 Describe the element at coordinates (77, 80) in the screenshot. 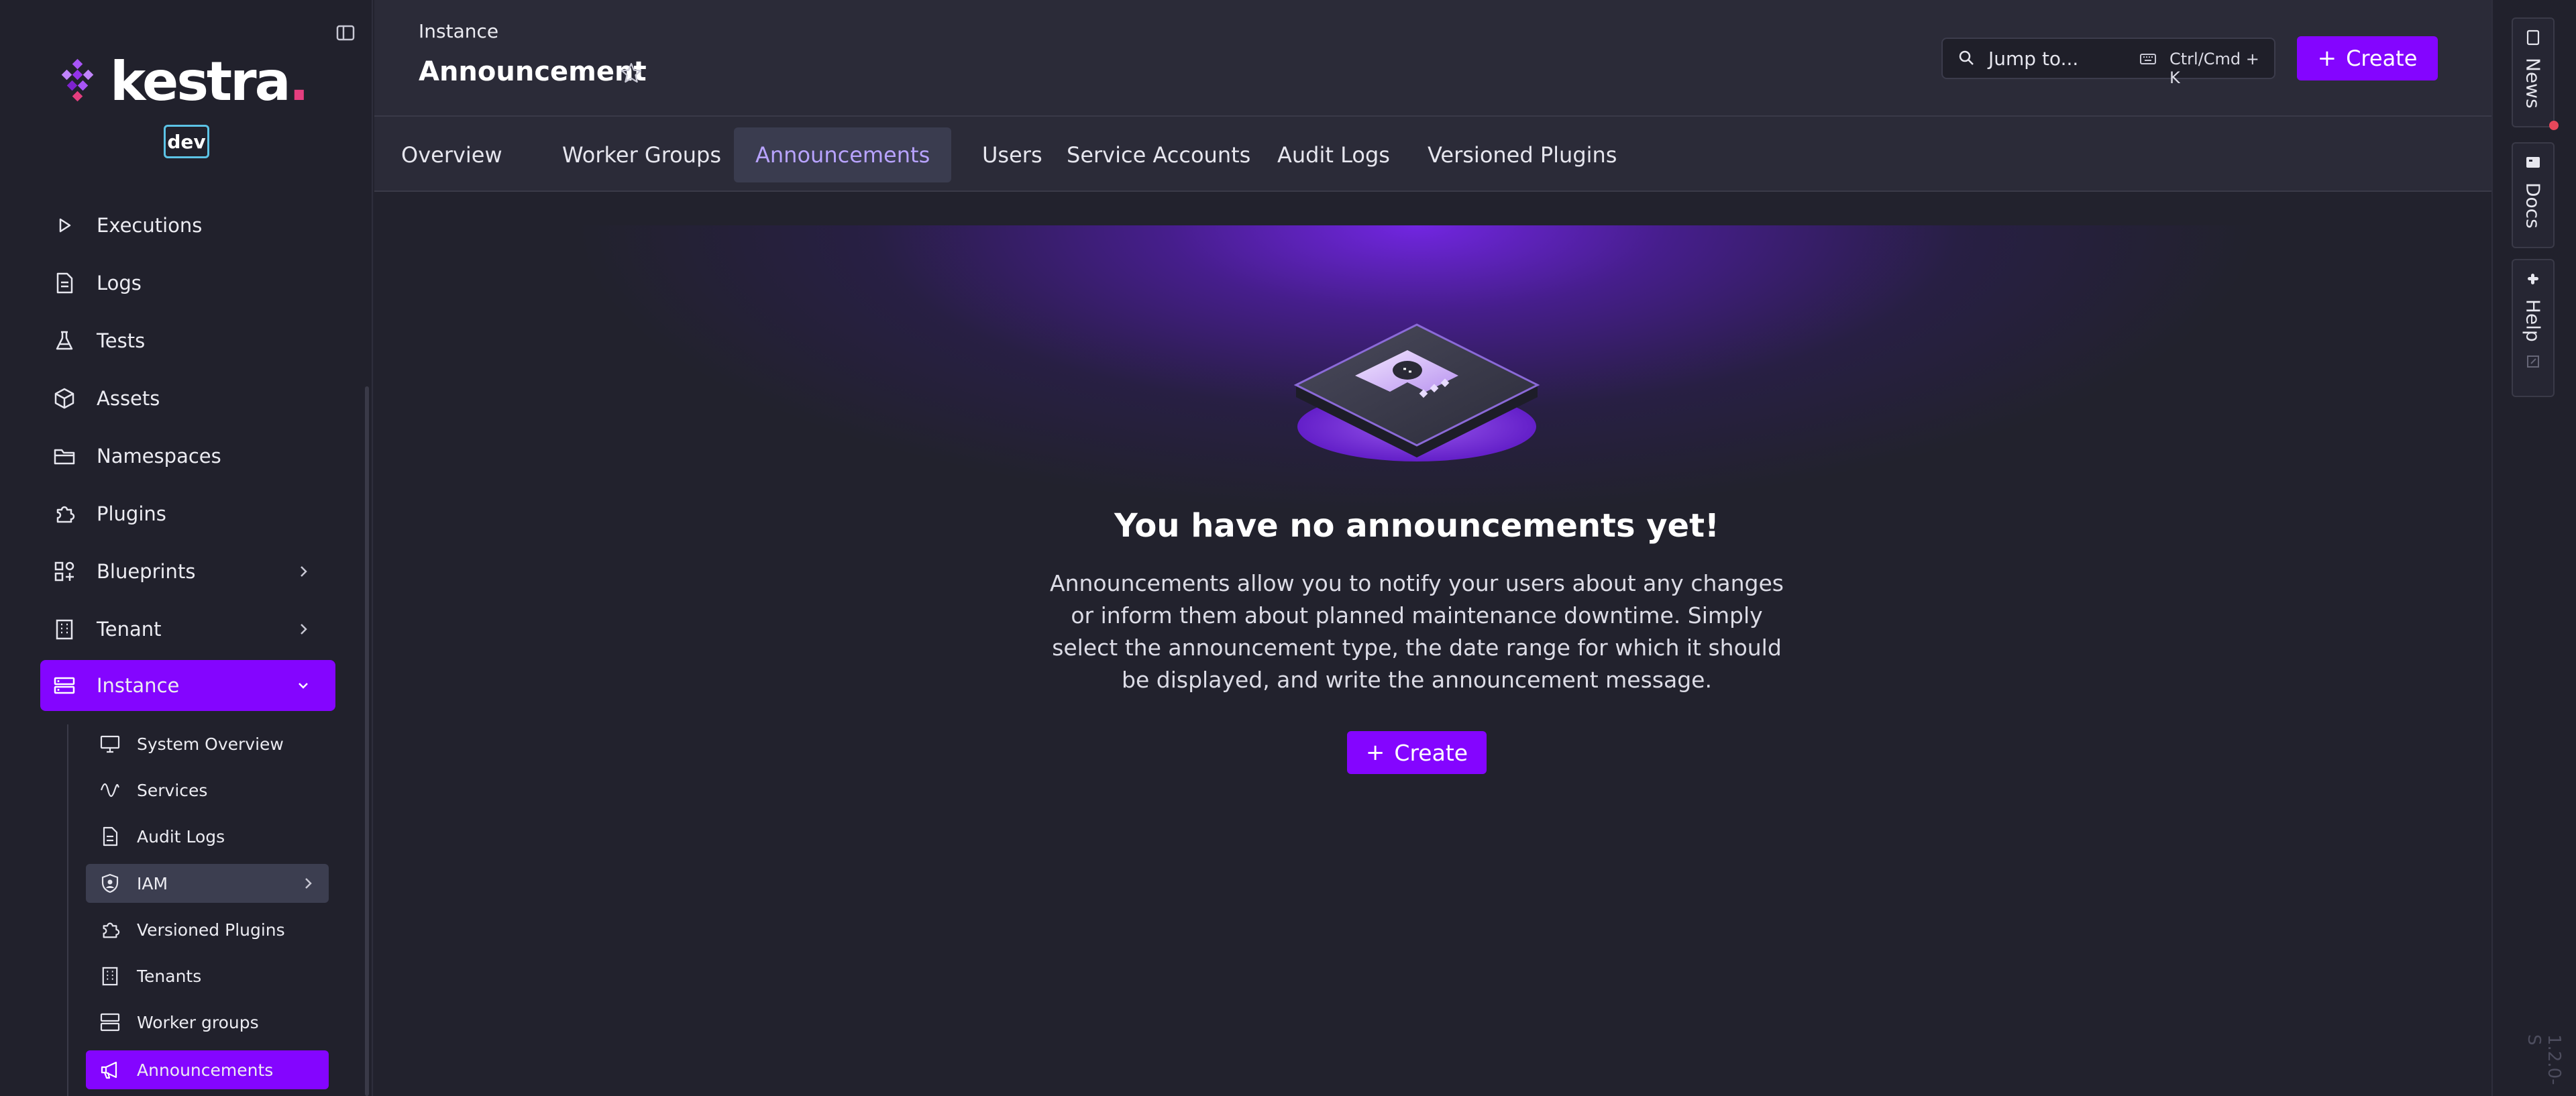

I see `kestra-logo-icon` at that location.